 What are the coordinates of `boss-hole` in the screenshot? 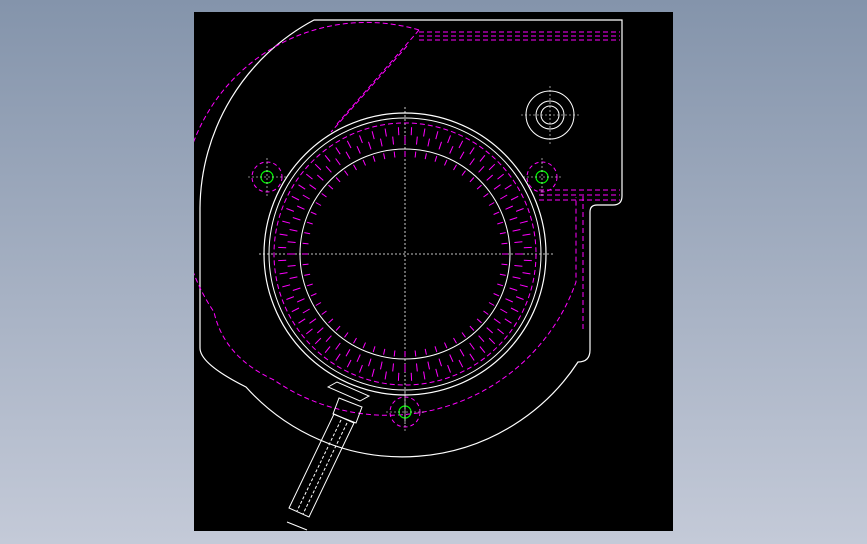 It's located at (550, 115).